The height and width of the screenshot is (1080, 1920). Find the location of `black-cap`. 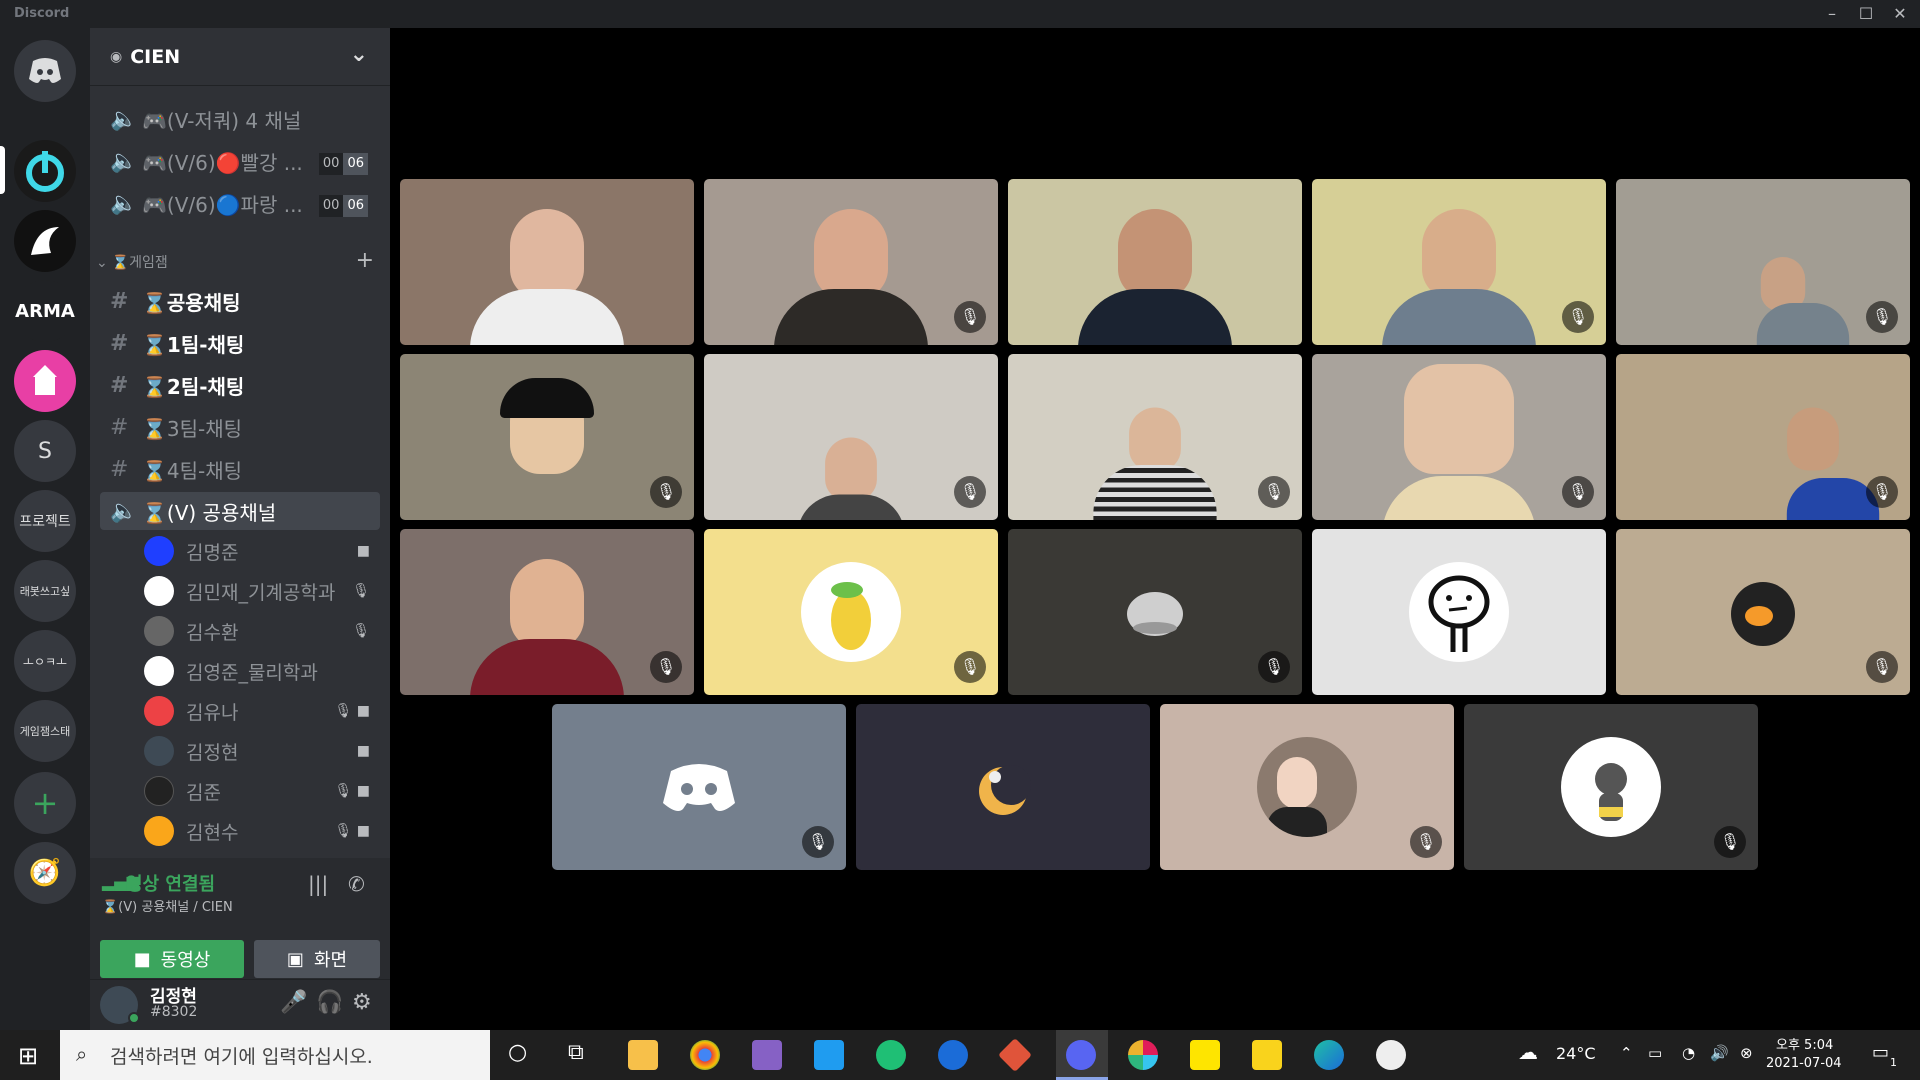

black-cap is located at coordinates (547, 398).